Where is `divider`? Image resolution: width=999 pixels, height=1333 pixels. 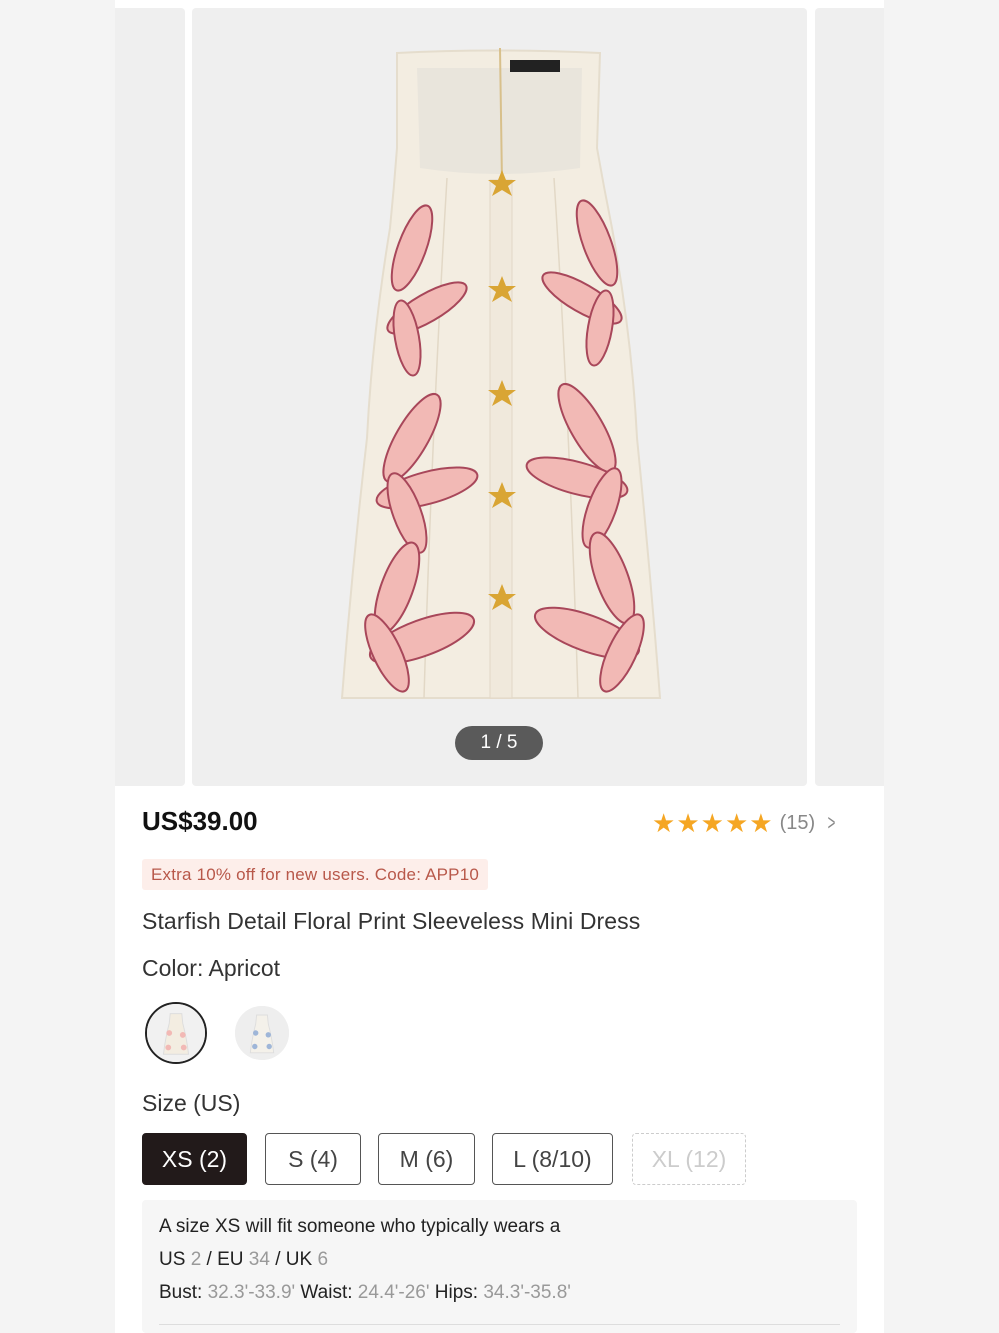 divider is located at coordinates (499, 1324).